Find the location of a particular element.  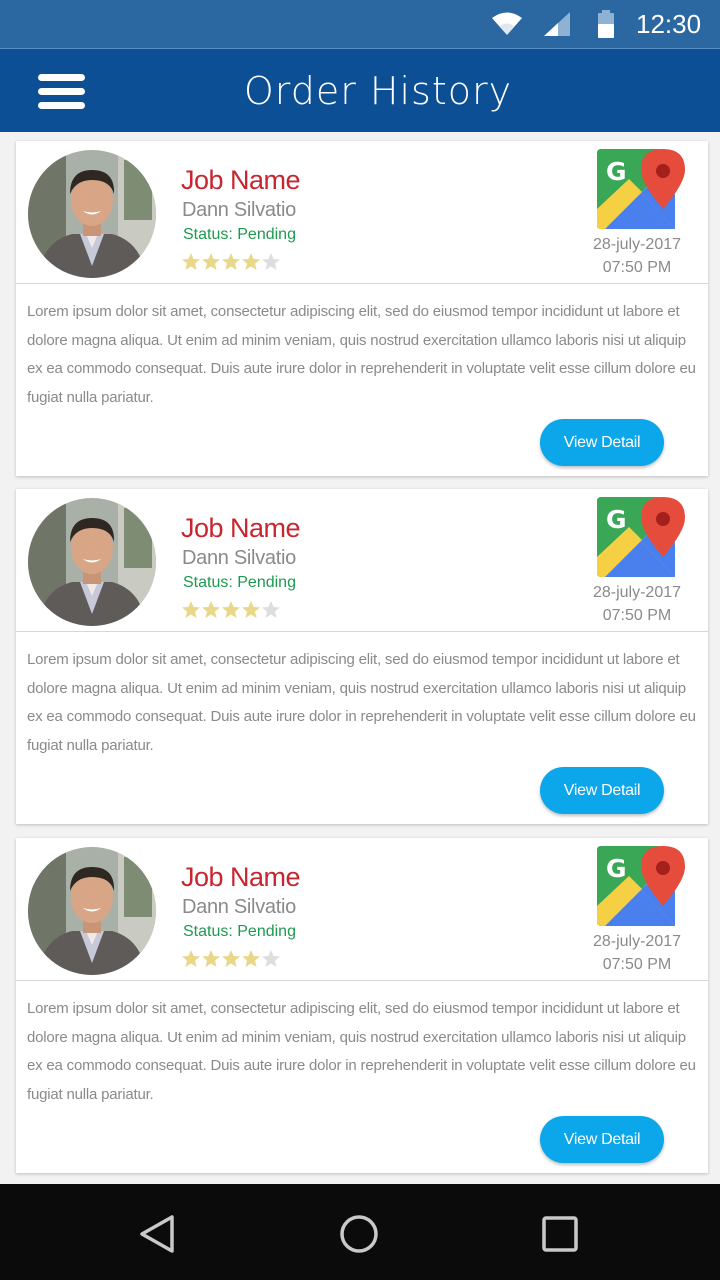

wifi-icon is located at coordinates (507, 23).